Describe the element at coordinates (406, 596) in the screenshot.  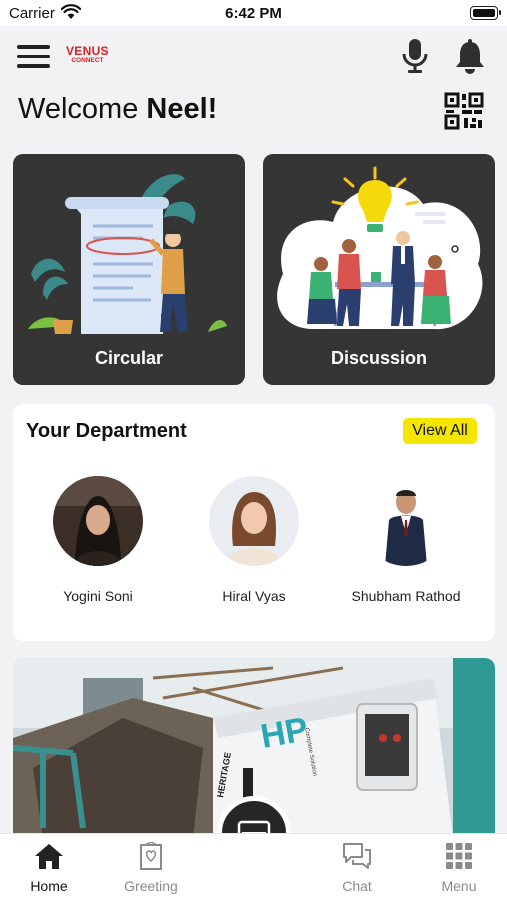
I see `member-name: Shubham Rathod` at that location.